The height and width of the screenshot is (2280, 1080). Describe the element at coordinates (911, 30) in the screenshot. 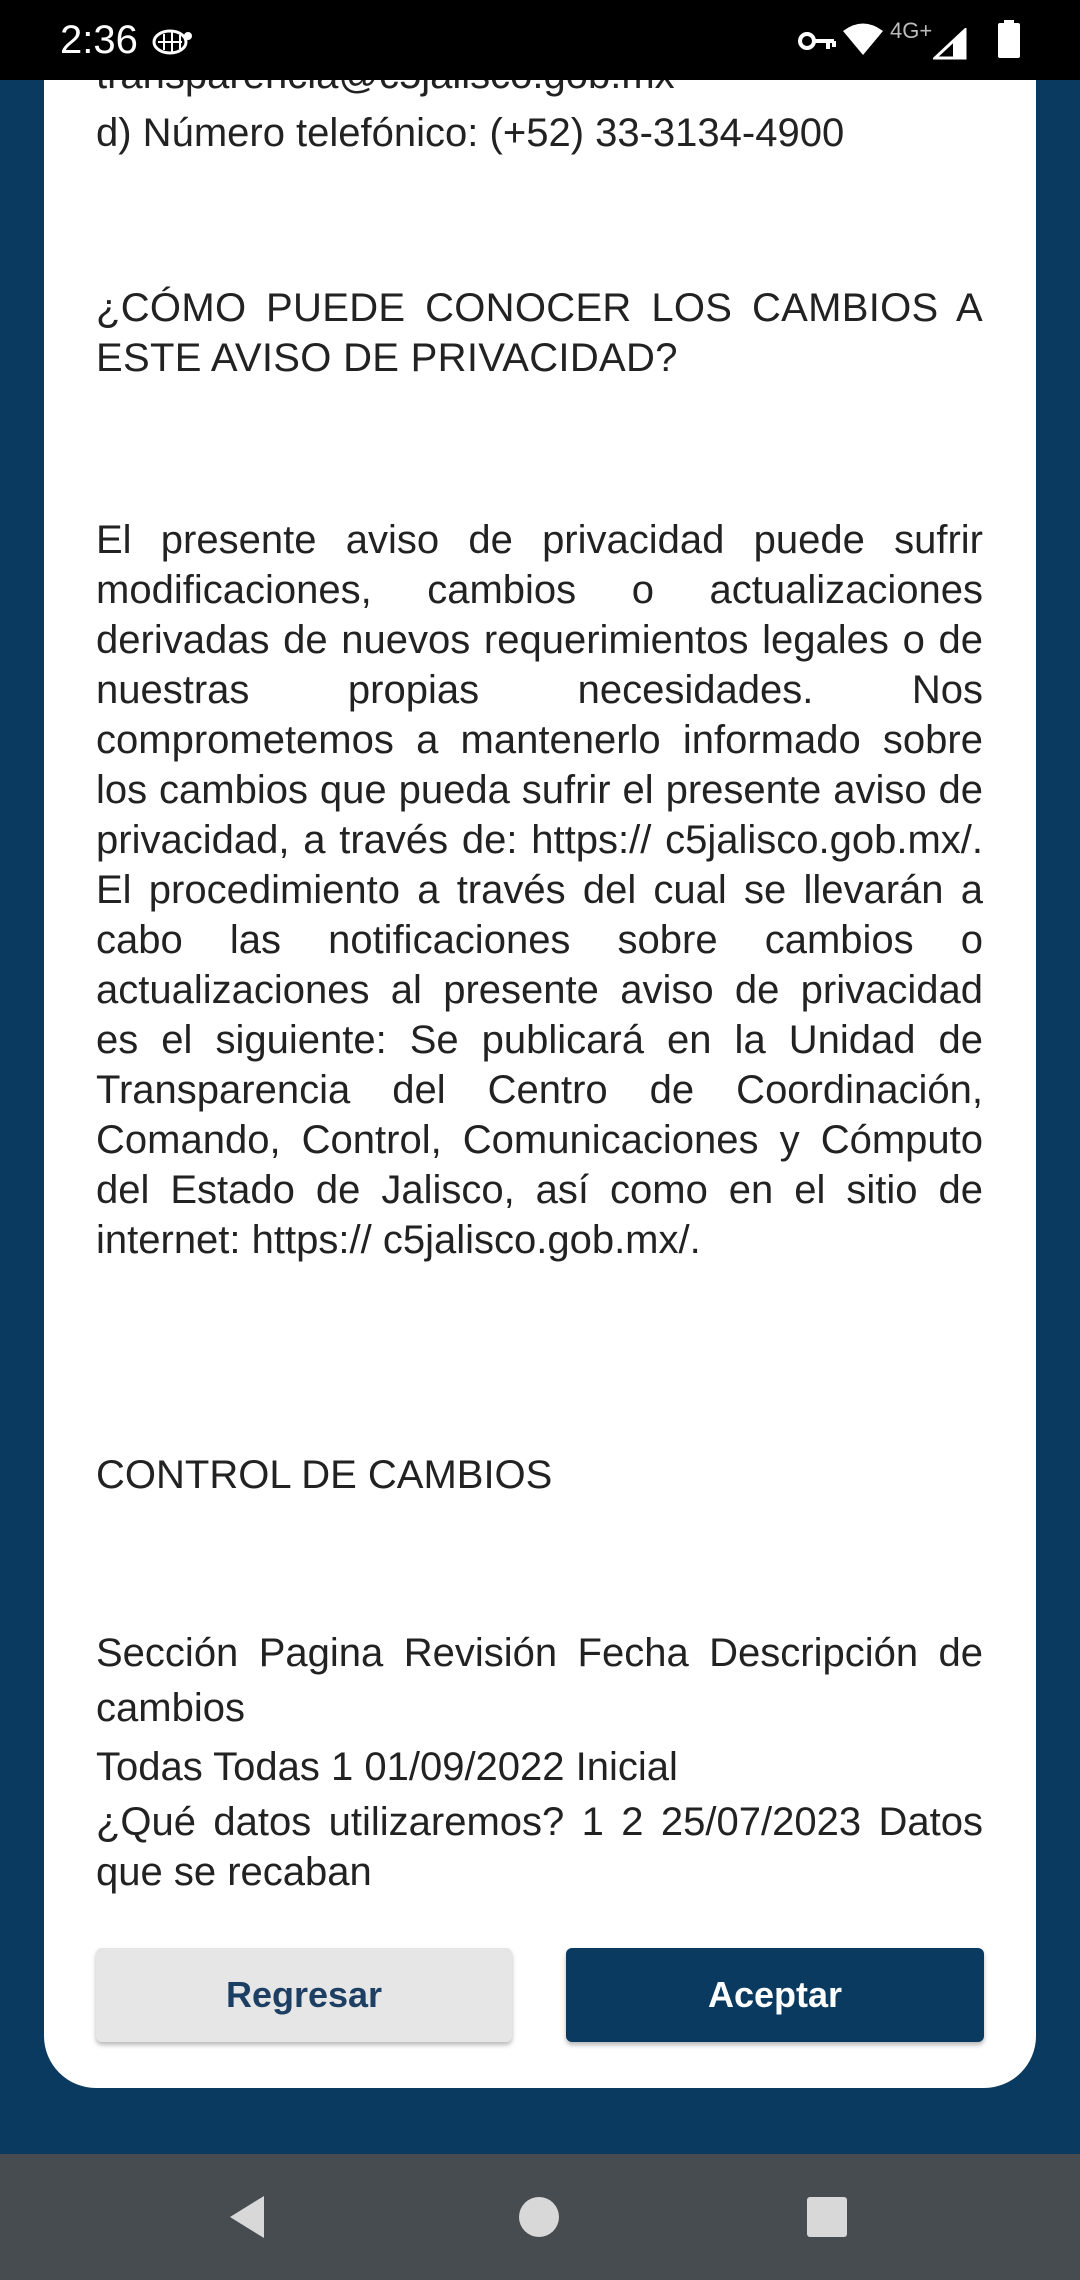

I see `network-type-label: 4G+` at that location.